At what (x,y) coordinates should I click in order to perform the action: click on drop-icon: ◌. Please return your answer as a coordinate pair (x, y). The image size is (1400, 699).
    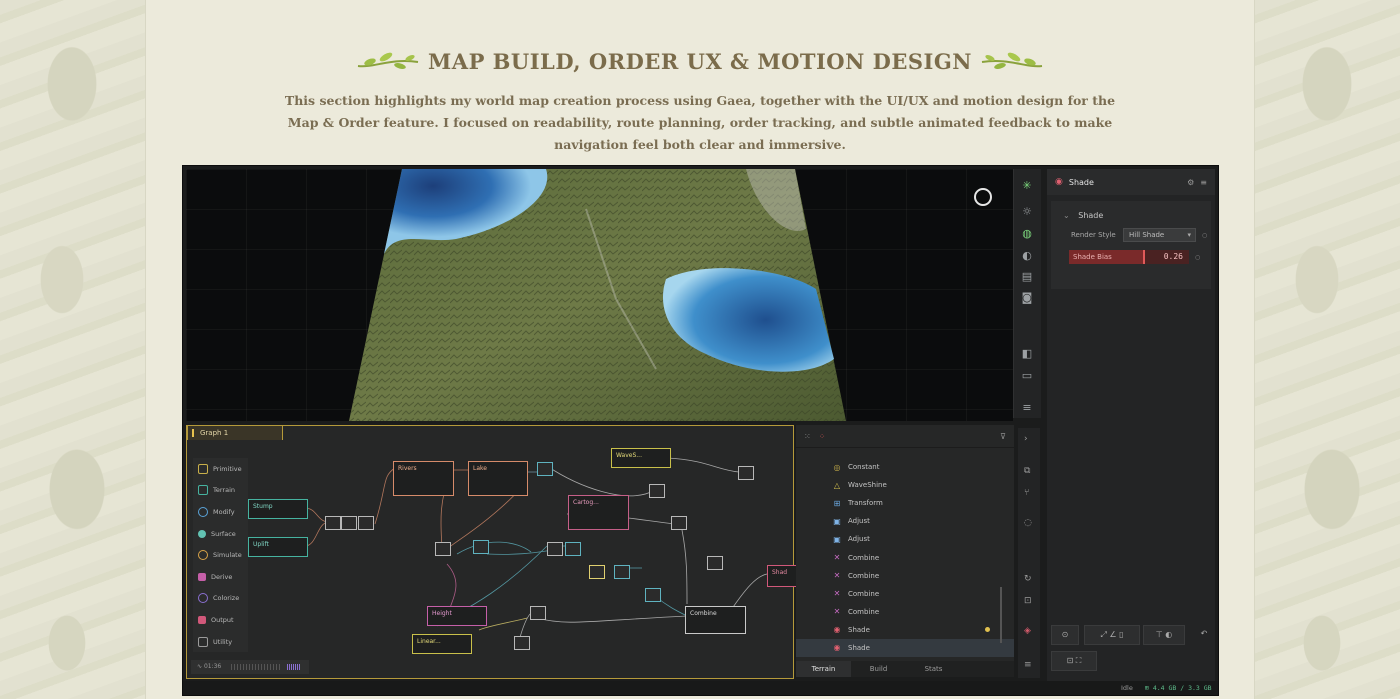
    Looking at the image, I should click on (1028, 523).